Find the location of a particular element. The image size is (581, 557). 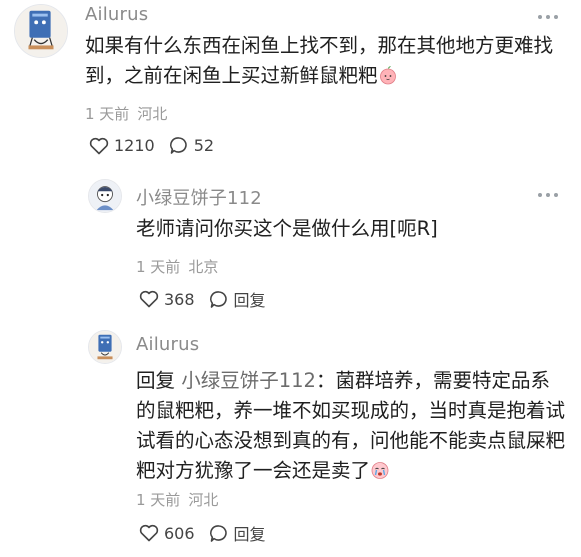

like-button: 1210 is located at coordinates (122, 145).